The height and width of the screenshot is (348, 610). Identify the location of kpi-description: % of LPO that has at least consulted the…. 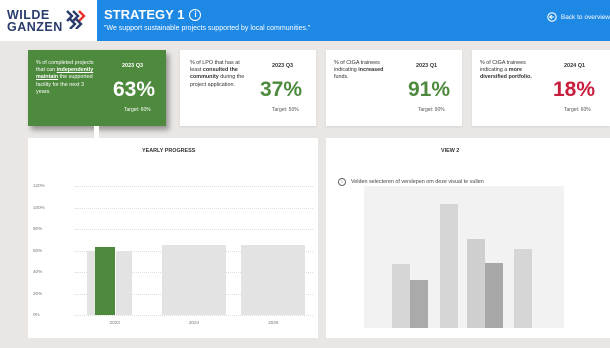
(217, 74).